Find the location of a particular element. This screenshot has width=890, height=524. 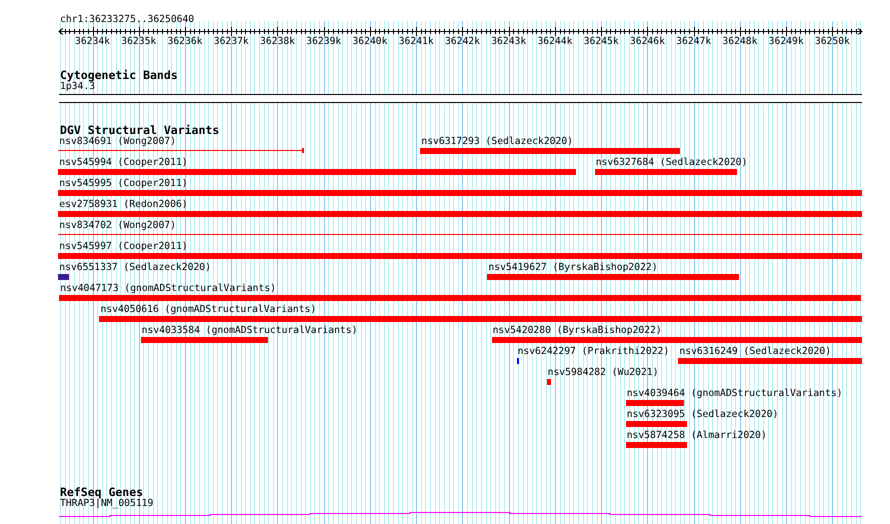

variant-label: nsv6317293 (Sedlazeck2020) is located at coordinates (497, 141).